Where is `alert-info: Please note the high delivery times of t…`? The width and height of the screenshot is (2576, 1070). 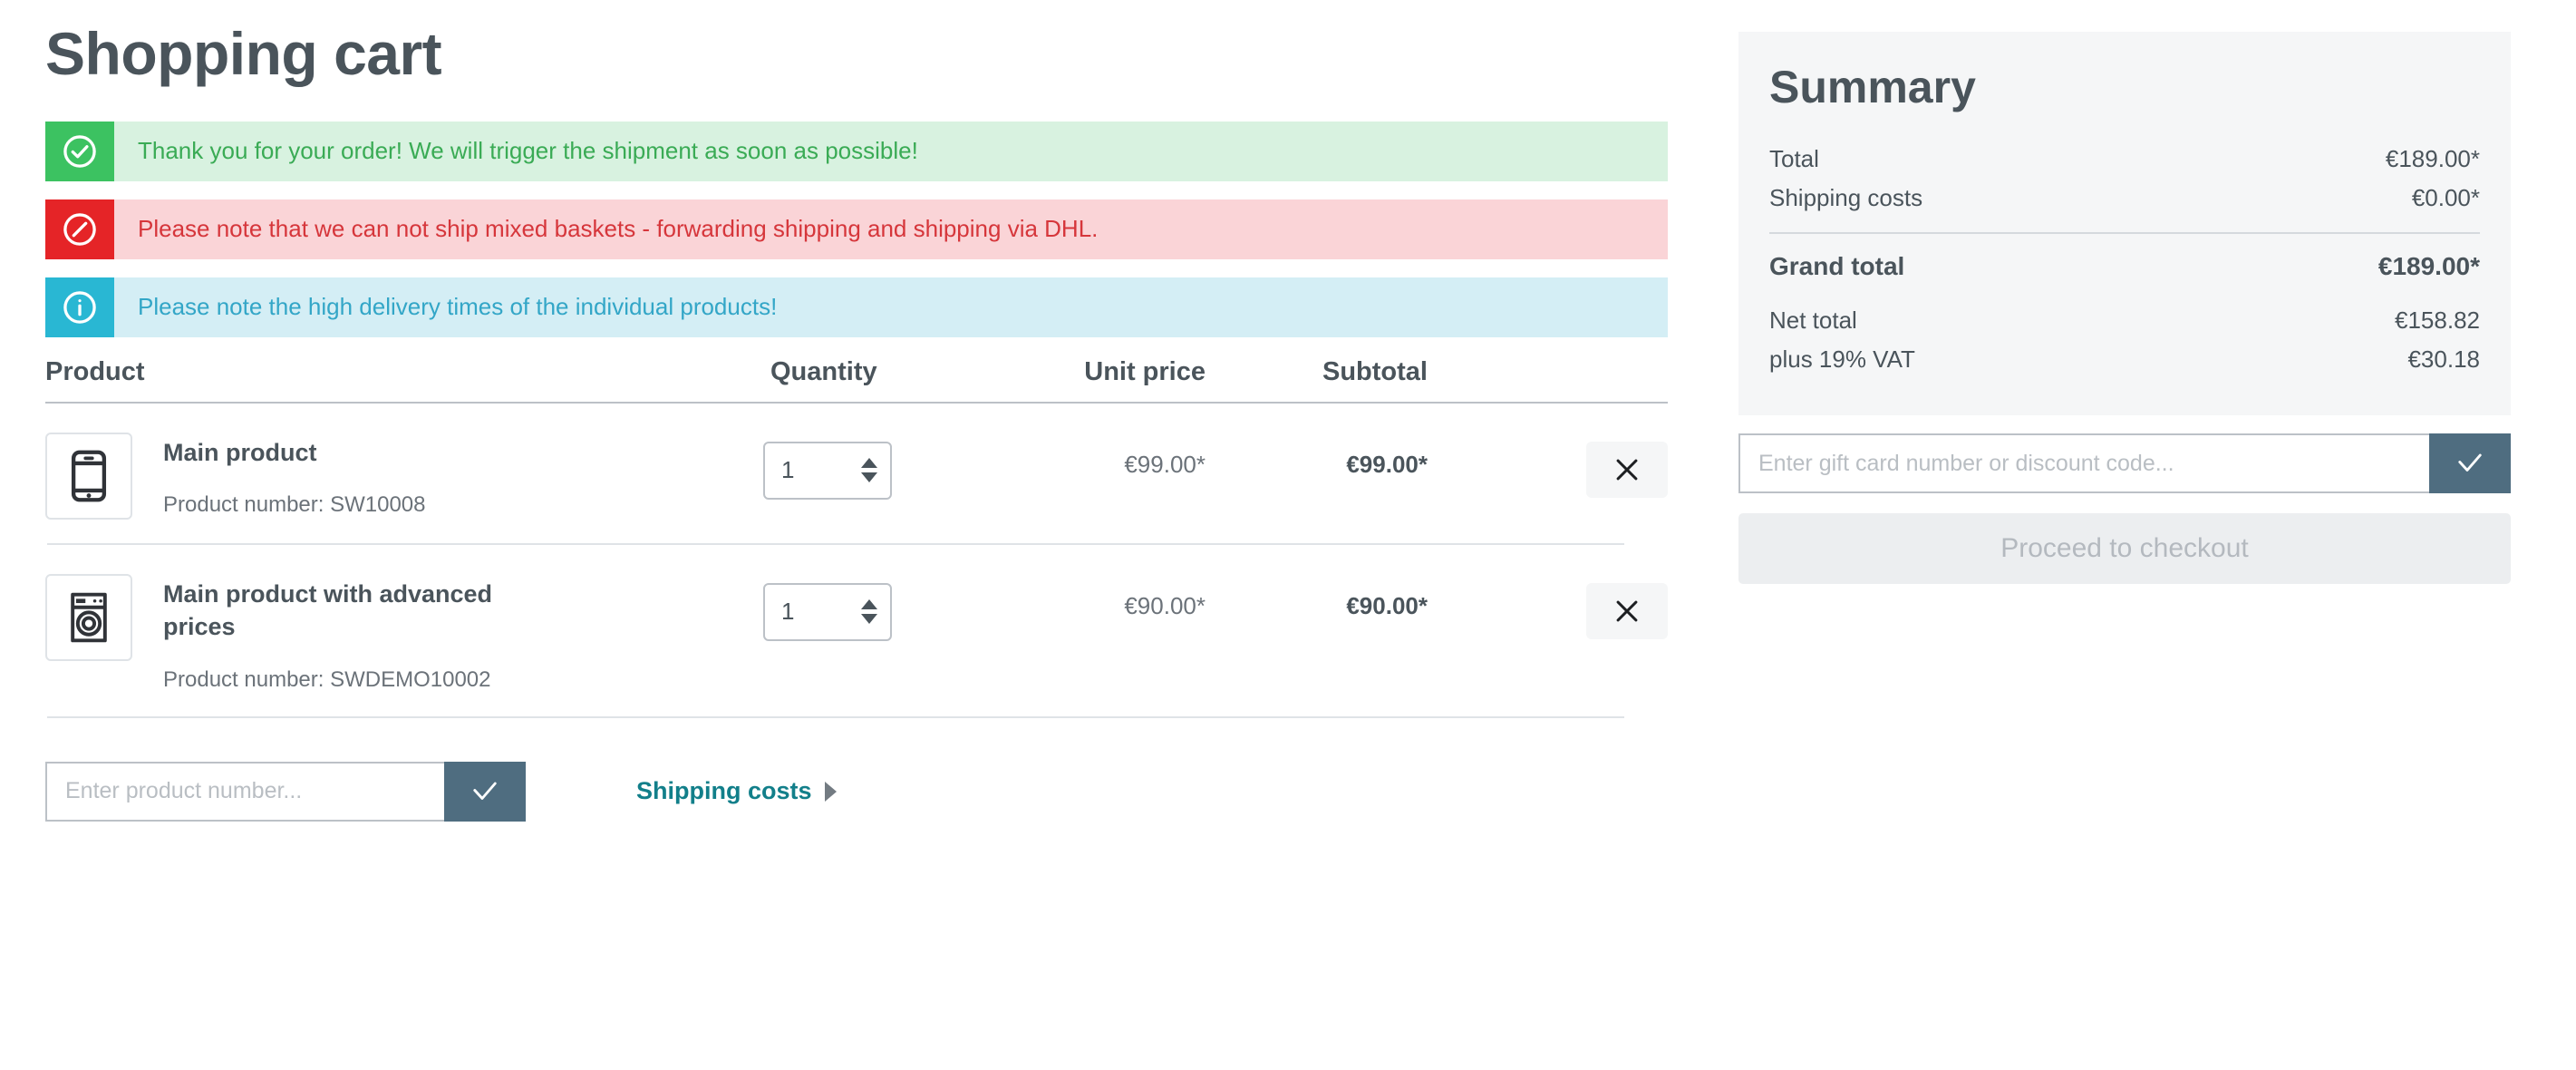
alert-info: Please note the high delivery times of t… is located at coordinates (856, 307).